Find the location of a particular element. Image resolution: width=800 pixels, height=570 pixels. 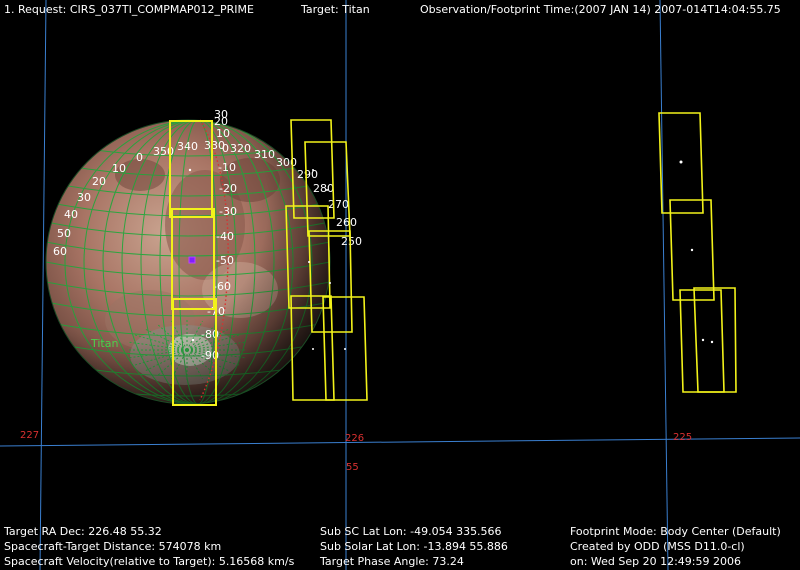

footer-col2-line3: Target Phase Angle: 73.24 is located at coordinates (392, 561).